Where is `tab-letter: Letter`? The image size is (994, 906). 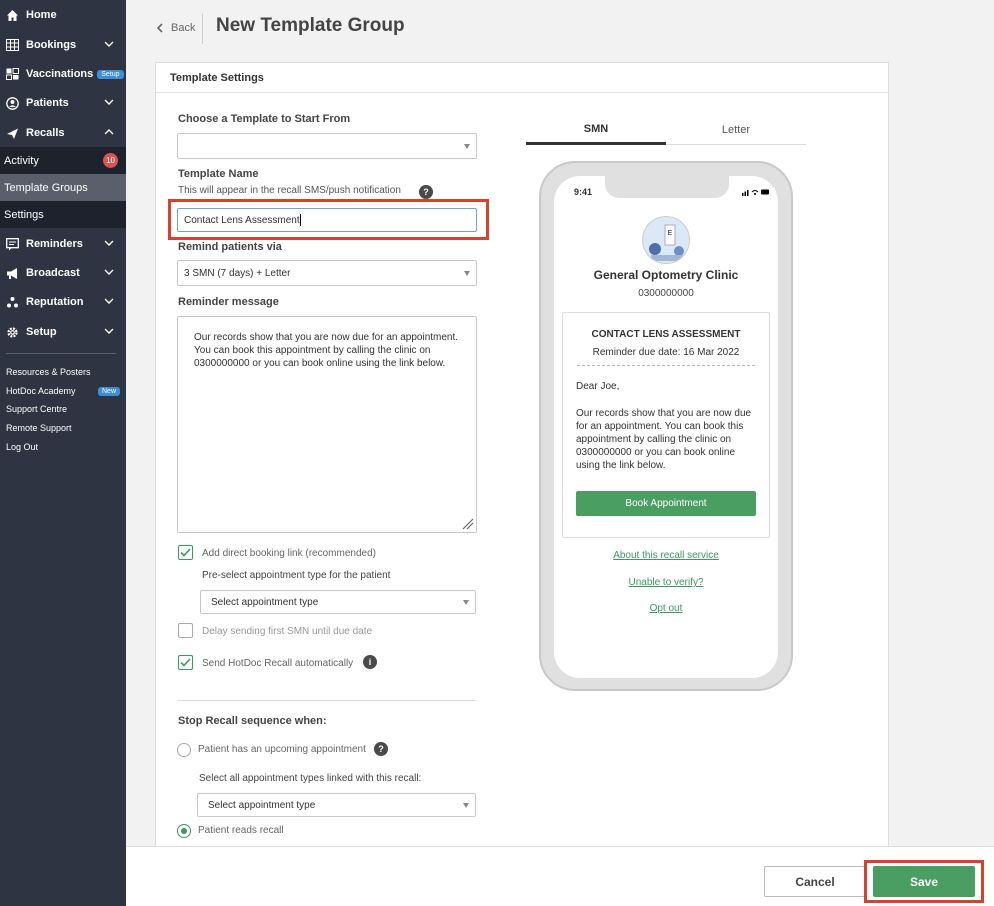
tab-letter: Letter is located at coordinates (736, 130).